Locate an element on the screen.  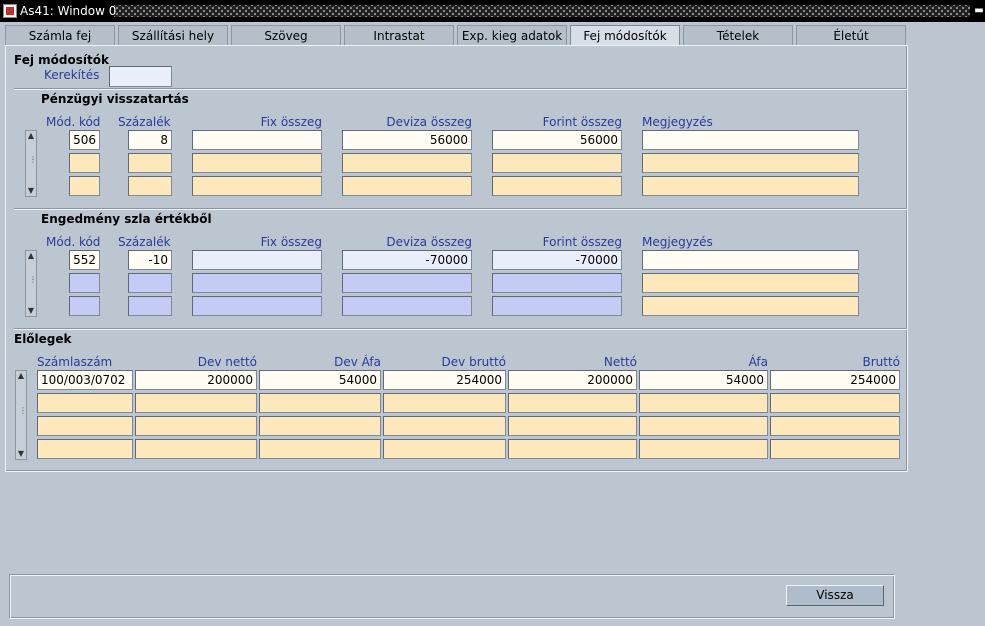
engedmeny-col-deviza-osszeg: Deviza összeg is located at coordinates (429, 242).